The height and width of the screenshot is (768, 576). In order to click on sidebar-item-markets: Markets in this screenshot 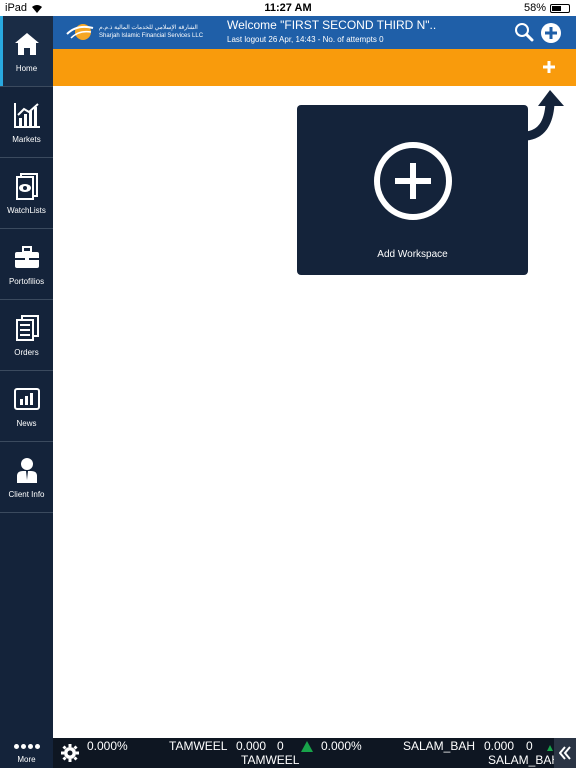, I will do `click(26, 122)`.